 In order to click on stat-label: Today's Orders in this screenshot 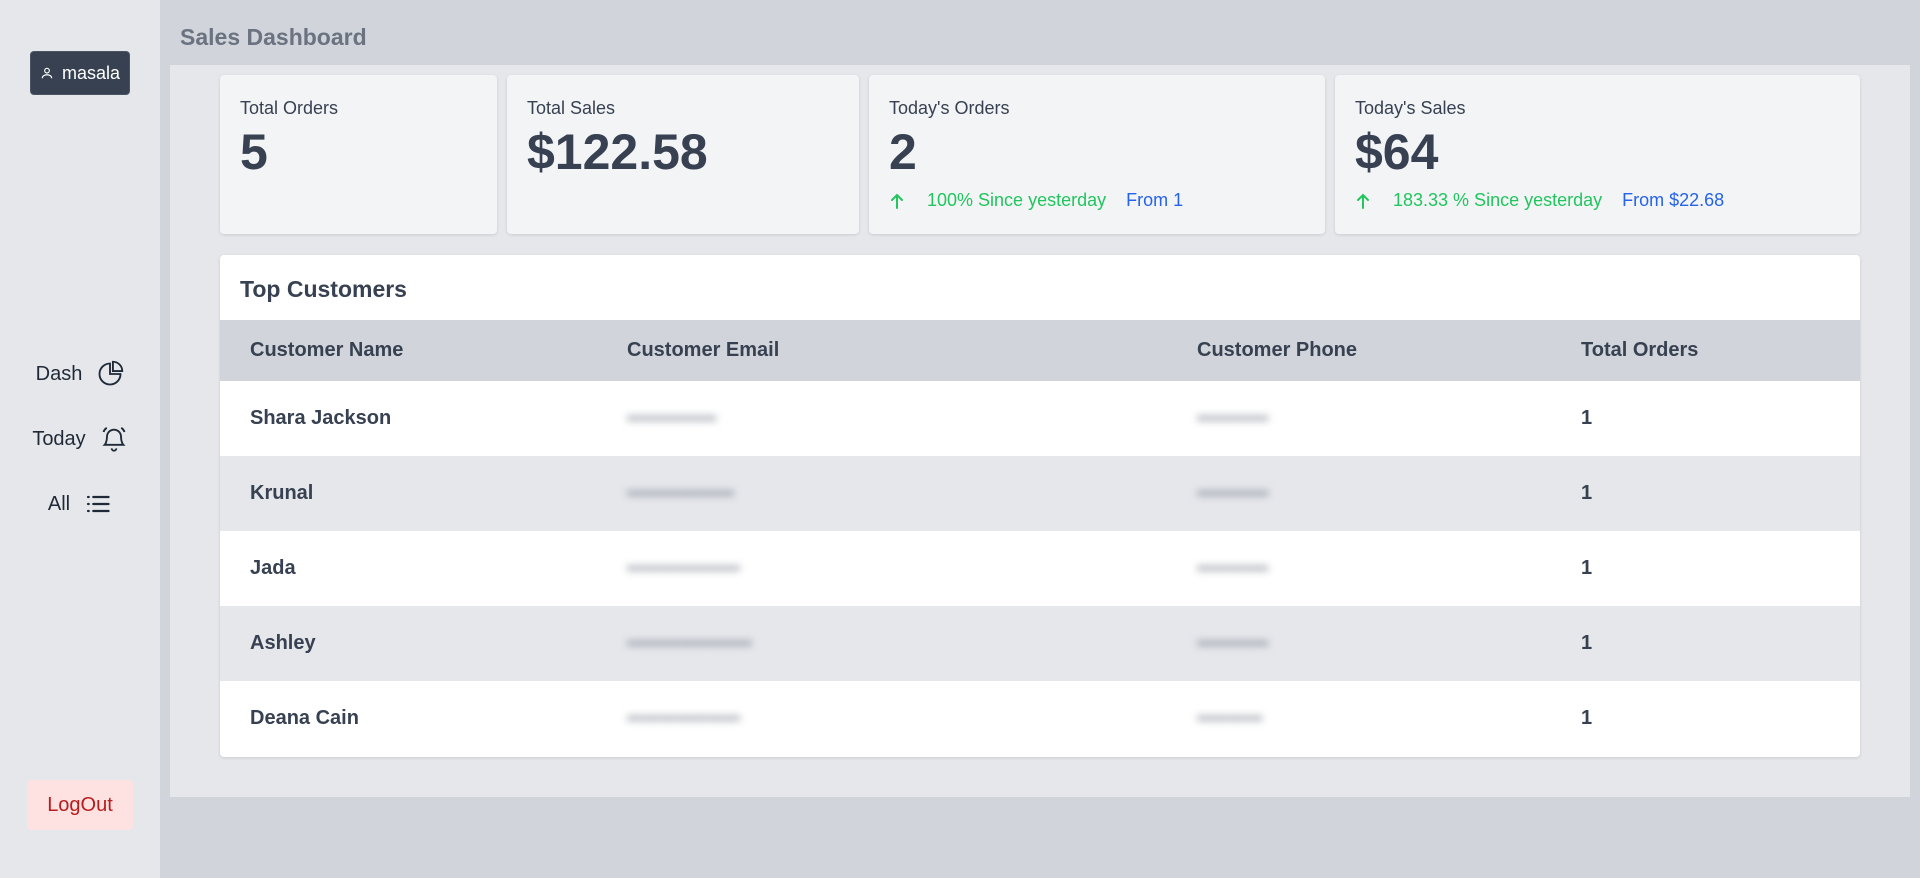, I will do `click(949, 108)`.